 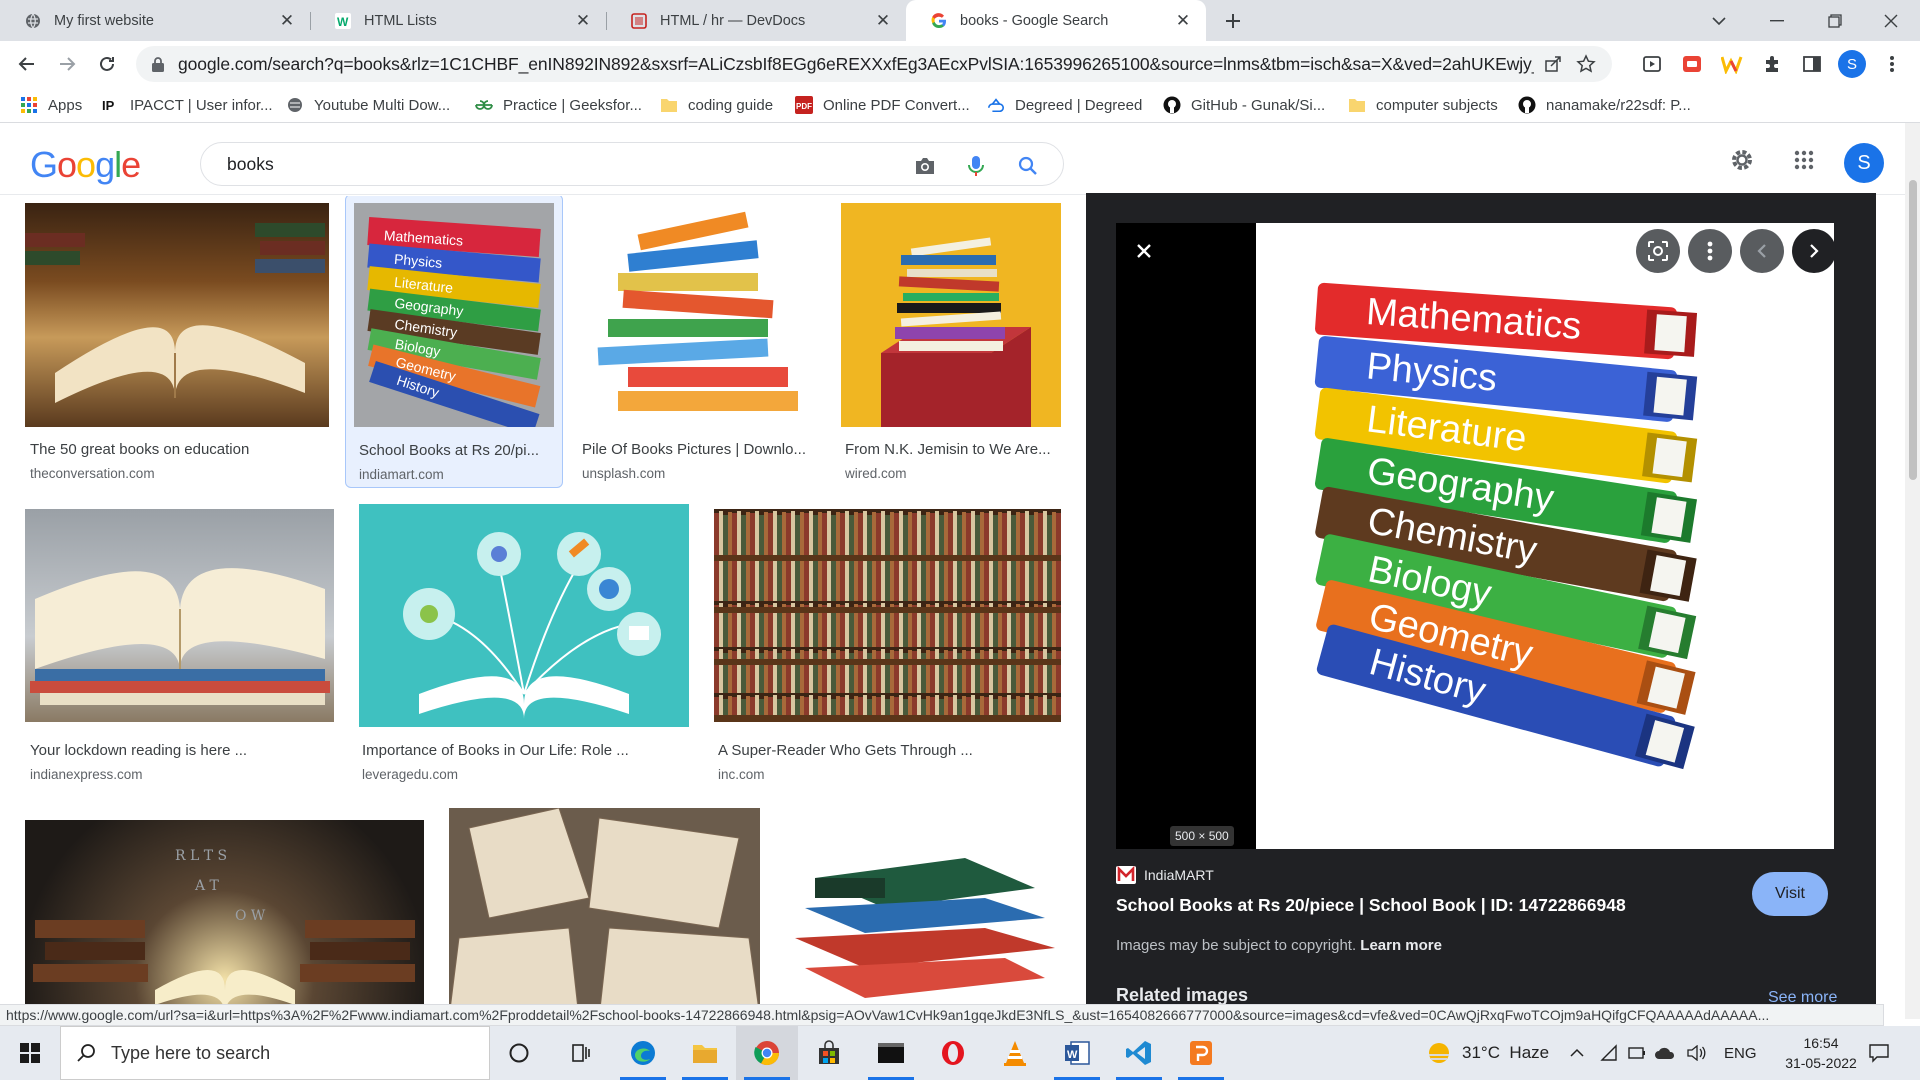 What do you see at coordinates (1892, 64) in the screenshot?
I see `more-vert-icon` at bounding box center [1892, 64].